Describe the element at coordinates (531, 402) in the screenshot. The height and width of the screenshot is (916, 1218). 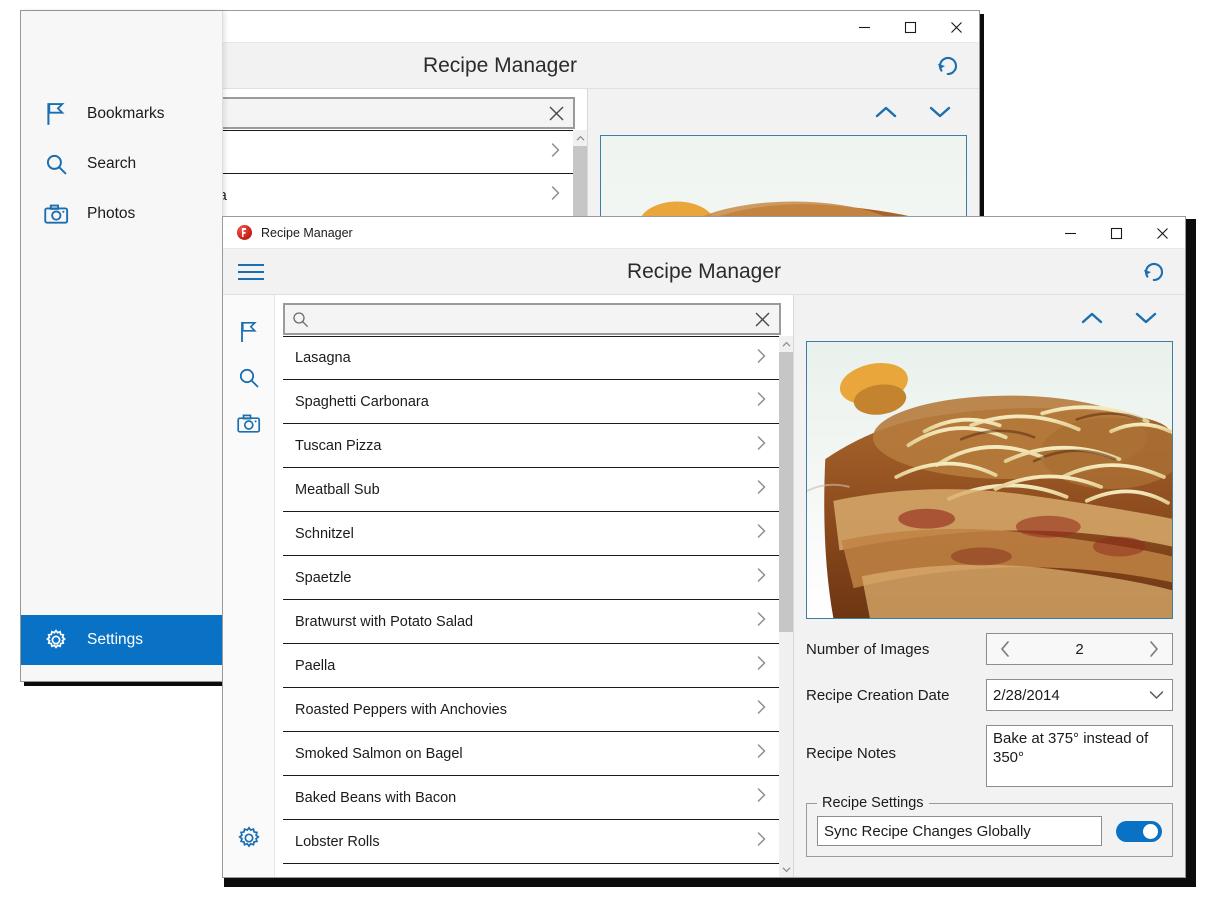
I see `recipe-list-item: Spaghetti Carbonara` at that location.